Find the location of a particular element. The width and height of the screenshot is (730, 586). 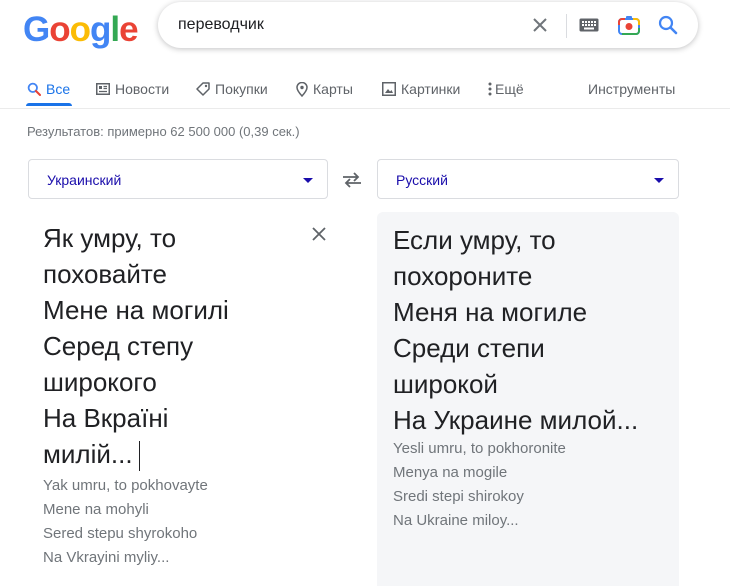

search-divider is located at coordinates (566, 26).